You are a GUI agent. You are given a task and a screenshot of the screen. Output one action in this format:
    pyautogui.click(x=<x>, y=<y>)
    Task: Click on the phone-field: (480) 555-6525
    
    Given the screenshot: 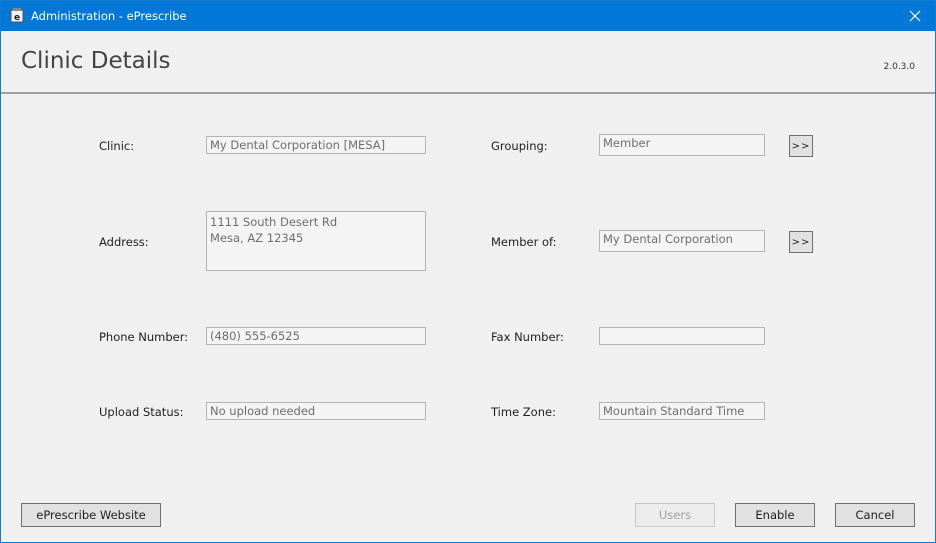 What is the action you would take?
    pyautogui.click(x=316, y=336)
    